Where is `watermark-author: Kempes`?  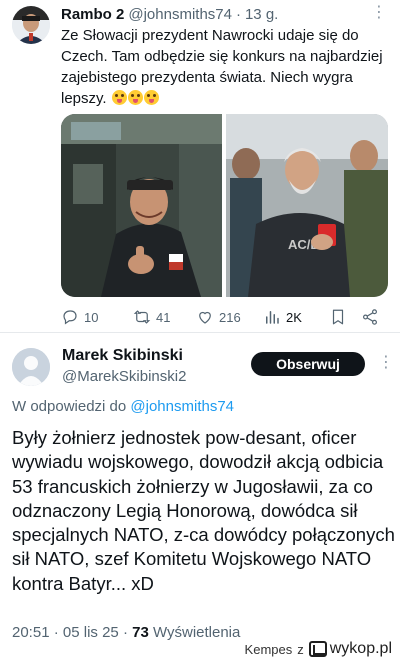
watermark-author: Kempes is located at coordinates (268, 649).